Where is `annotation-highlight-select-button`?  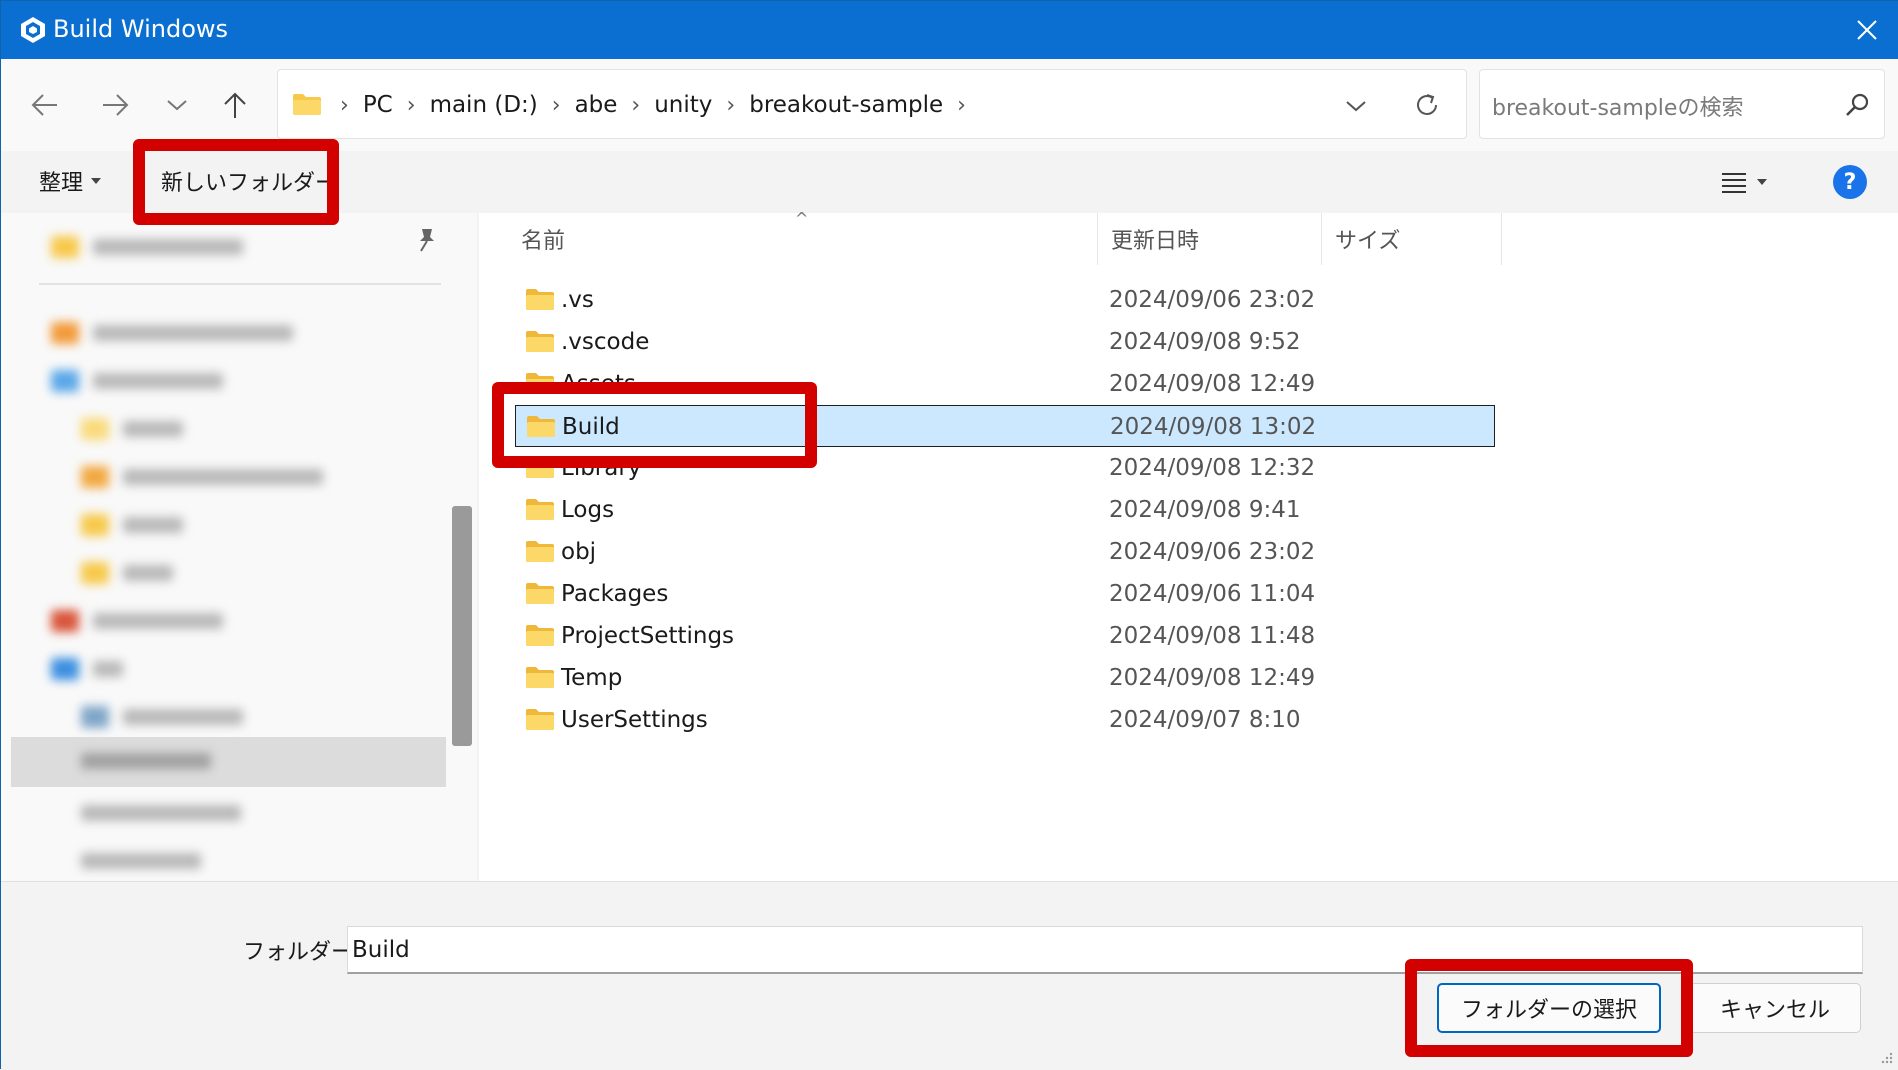 annotation-highlight-select-button is located at coordinates (1549, 1008).